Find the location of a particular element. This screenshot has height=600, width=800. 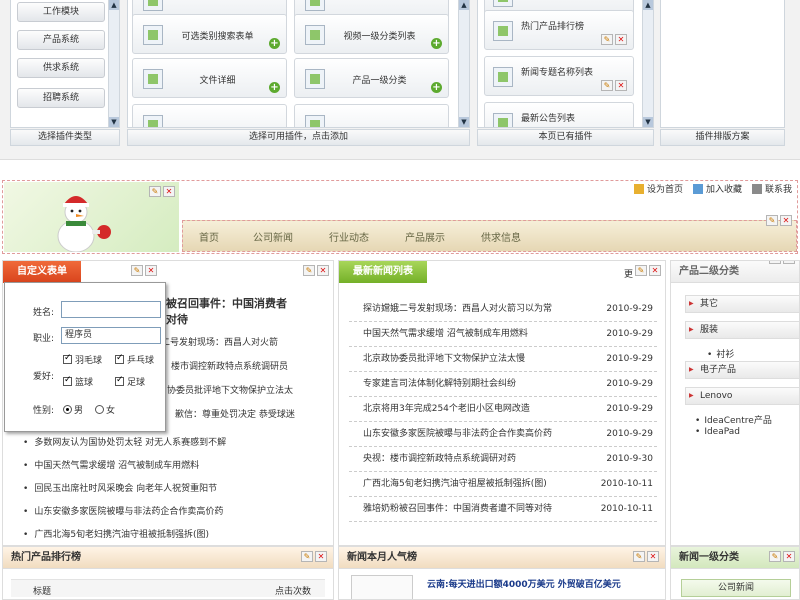

news-row: 探访嫦娥二号发射现场：西昌人对火箭习以为常2010-9-29 is located at coordinates (503, 309).